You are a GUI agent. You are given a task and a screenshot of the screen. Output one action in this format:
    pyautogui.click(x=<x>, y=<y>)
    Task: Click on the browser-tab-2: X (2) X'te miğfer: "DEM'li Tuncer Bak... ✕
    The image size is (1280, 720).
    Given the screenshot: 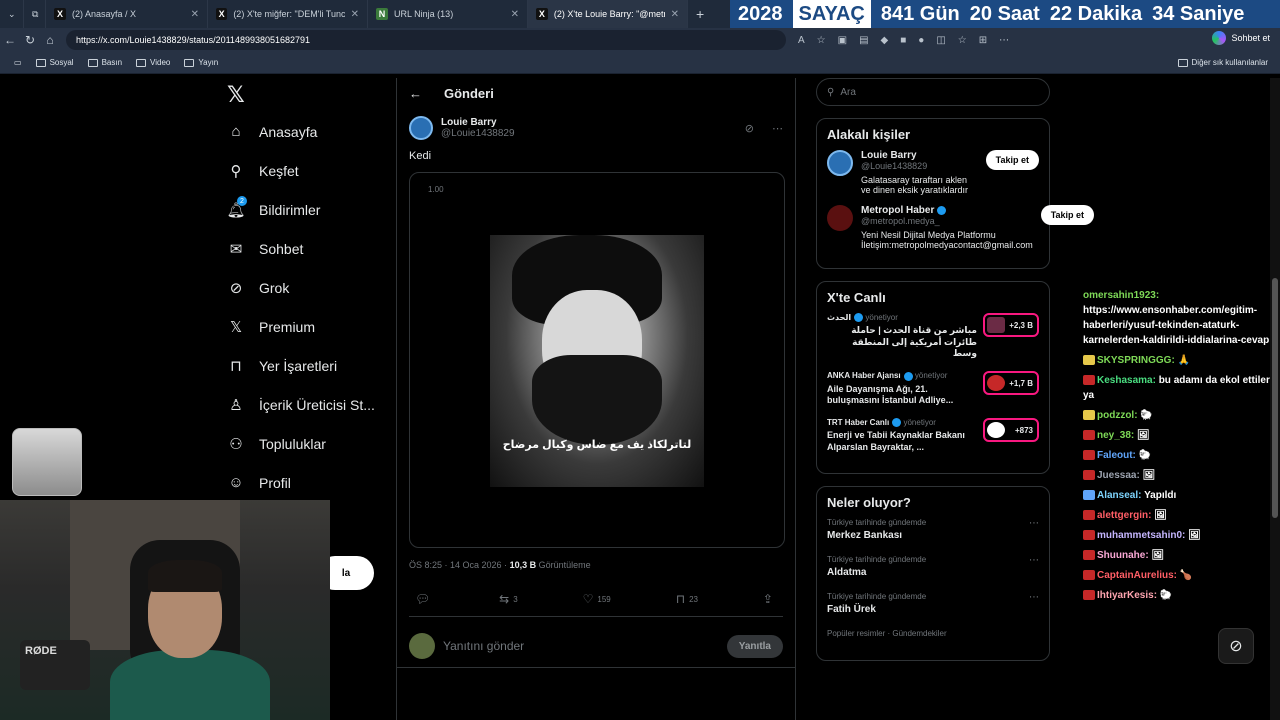 What is the action you would take?
    pyautogui.click(x=288, y=14)
    